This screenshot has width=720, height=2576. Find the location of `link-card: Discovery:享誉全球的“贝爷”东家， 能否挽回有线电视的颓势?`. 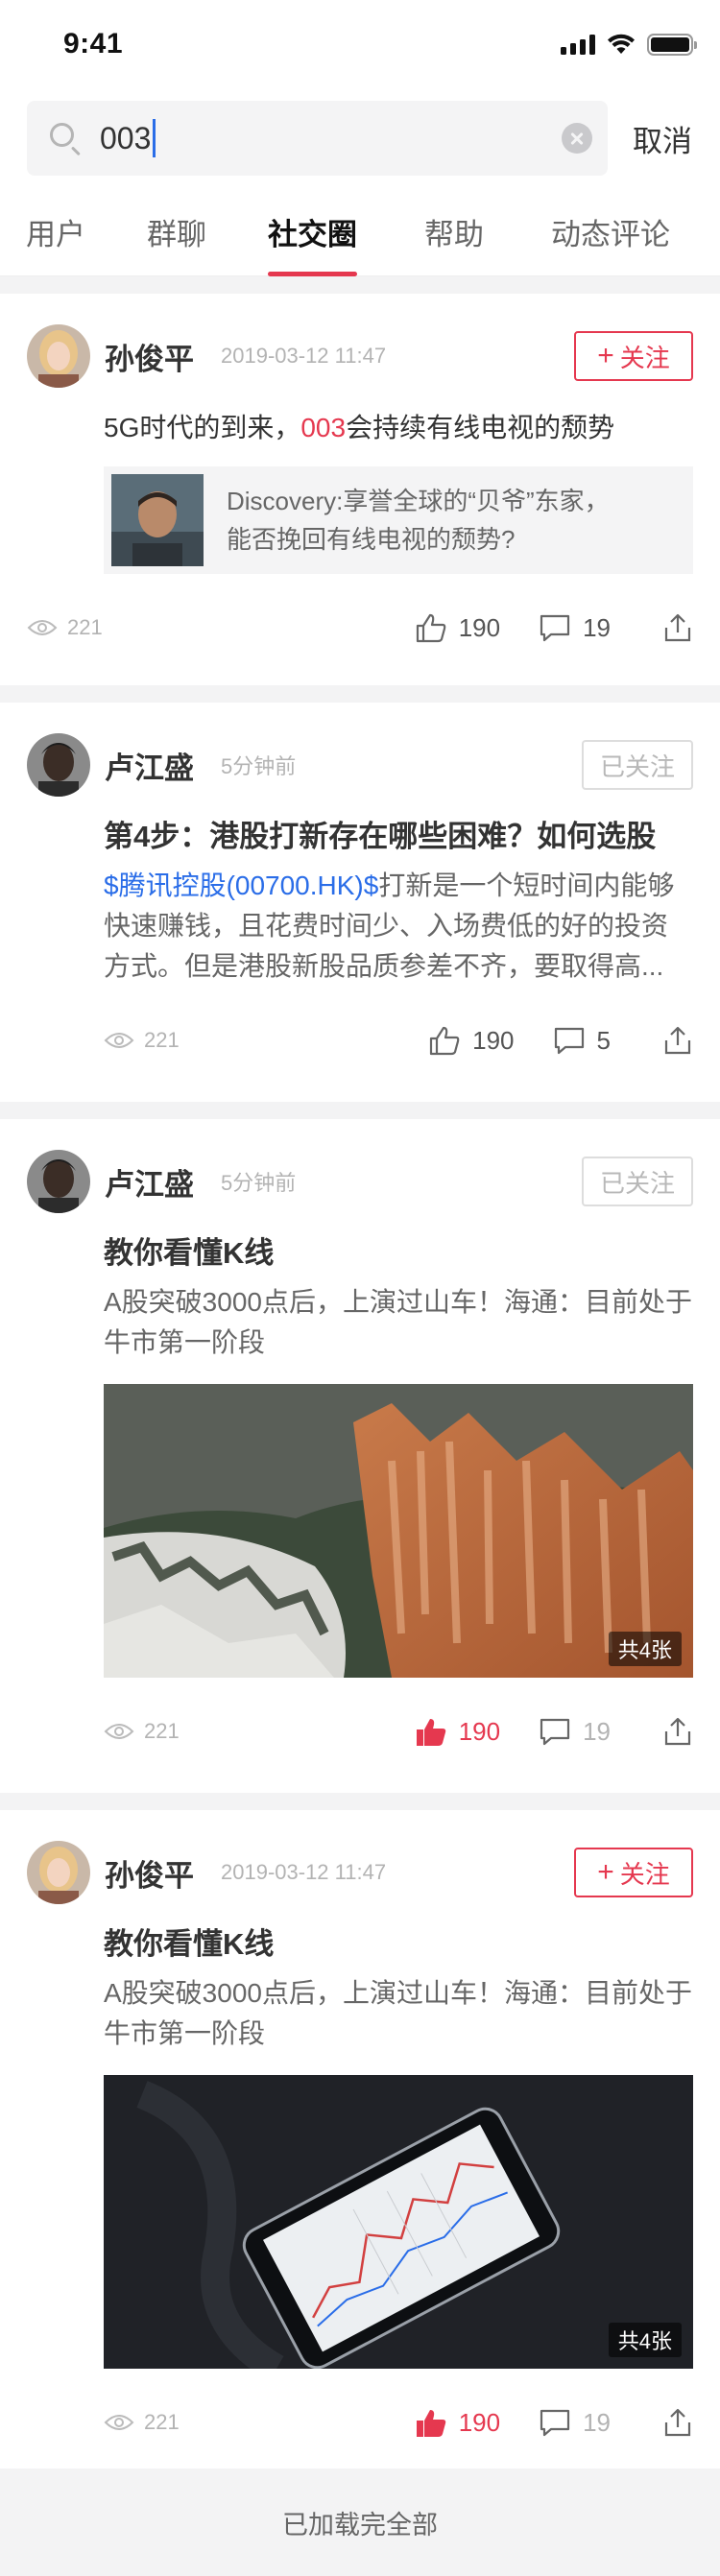

link-card: Discovery:享誉全球的“贝爷”东家， 能否挽回有线电视的颓势? is located at coordinates (398, 520).